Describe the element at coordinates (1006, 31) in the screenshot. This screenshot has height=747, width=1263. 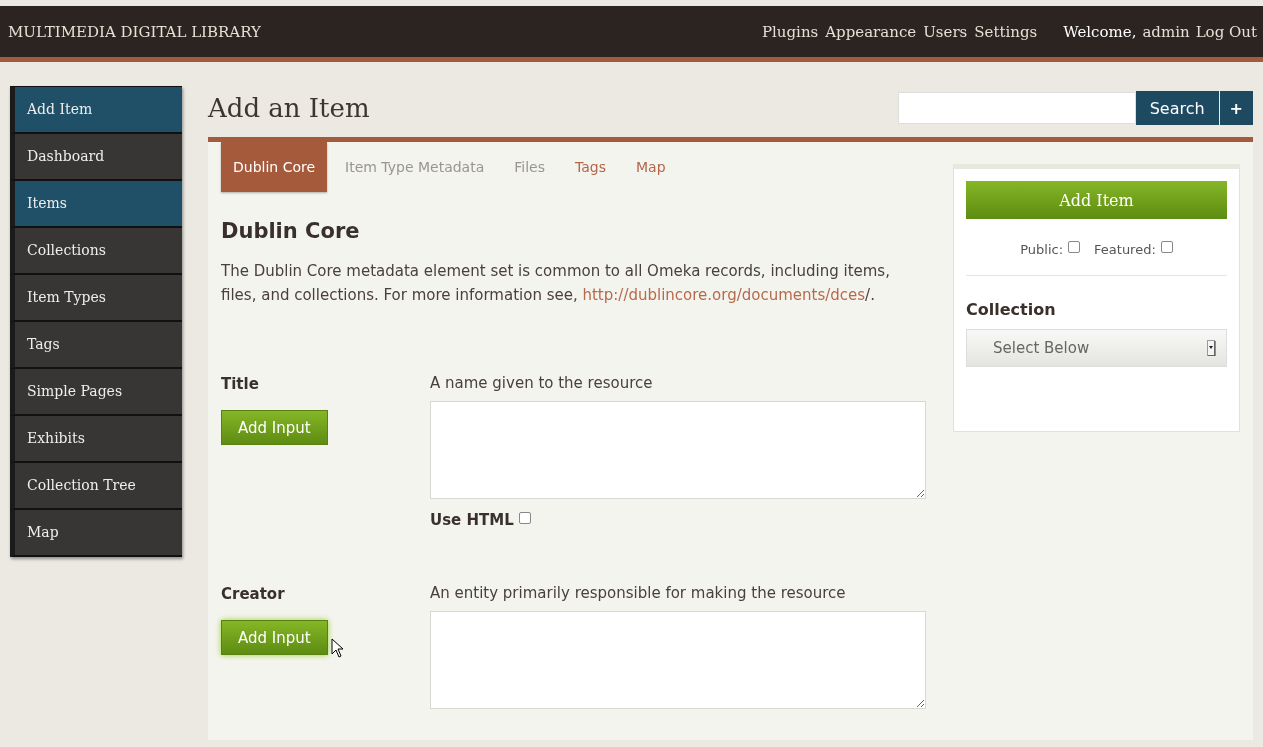
I see `nav-link: Settings` at that location.